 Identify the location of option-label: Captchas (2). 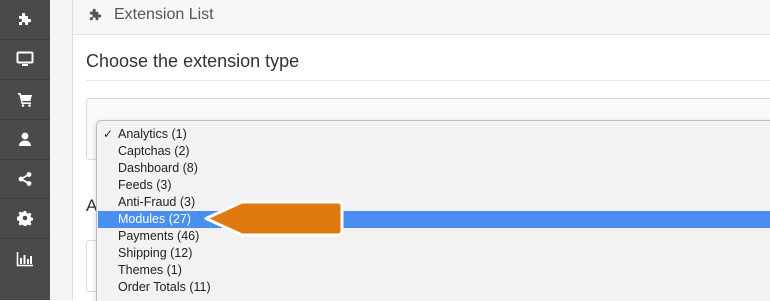
(154, 151).